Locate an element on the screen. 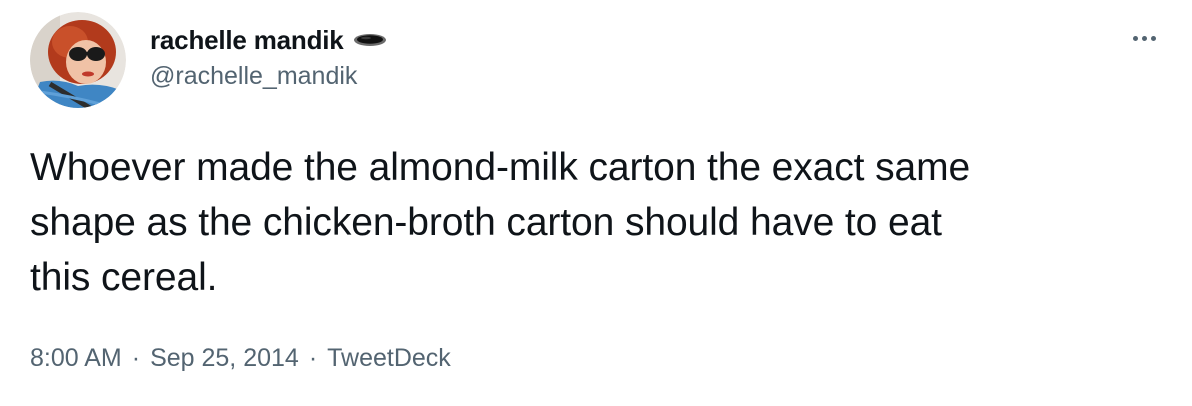 Image resolution: width=1192 pixels, height=406 pixels. tweet-time: 8:00 AM is located at coordinates (76, 358).